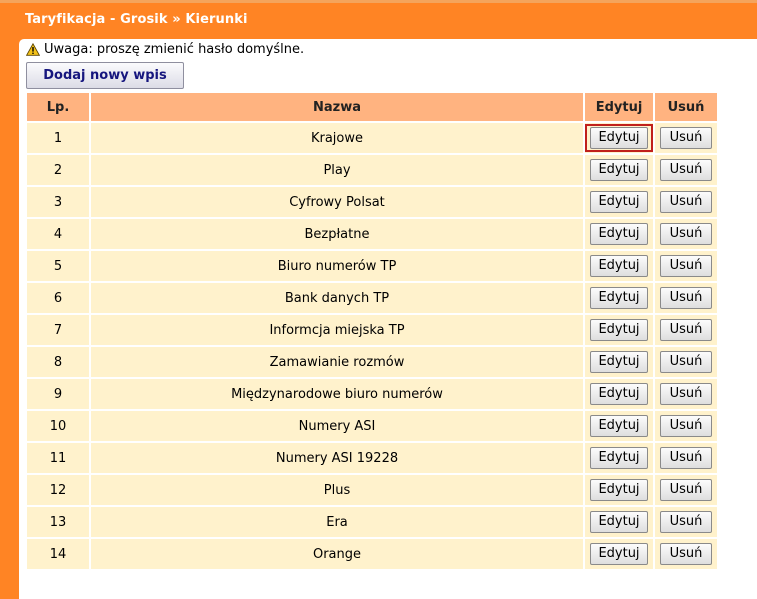 This screenshot has height=599, width=757. Describe the element at coordinates (337, 298) in the screenshot. I see `row-name: Bank danych TP` at that location.